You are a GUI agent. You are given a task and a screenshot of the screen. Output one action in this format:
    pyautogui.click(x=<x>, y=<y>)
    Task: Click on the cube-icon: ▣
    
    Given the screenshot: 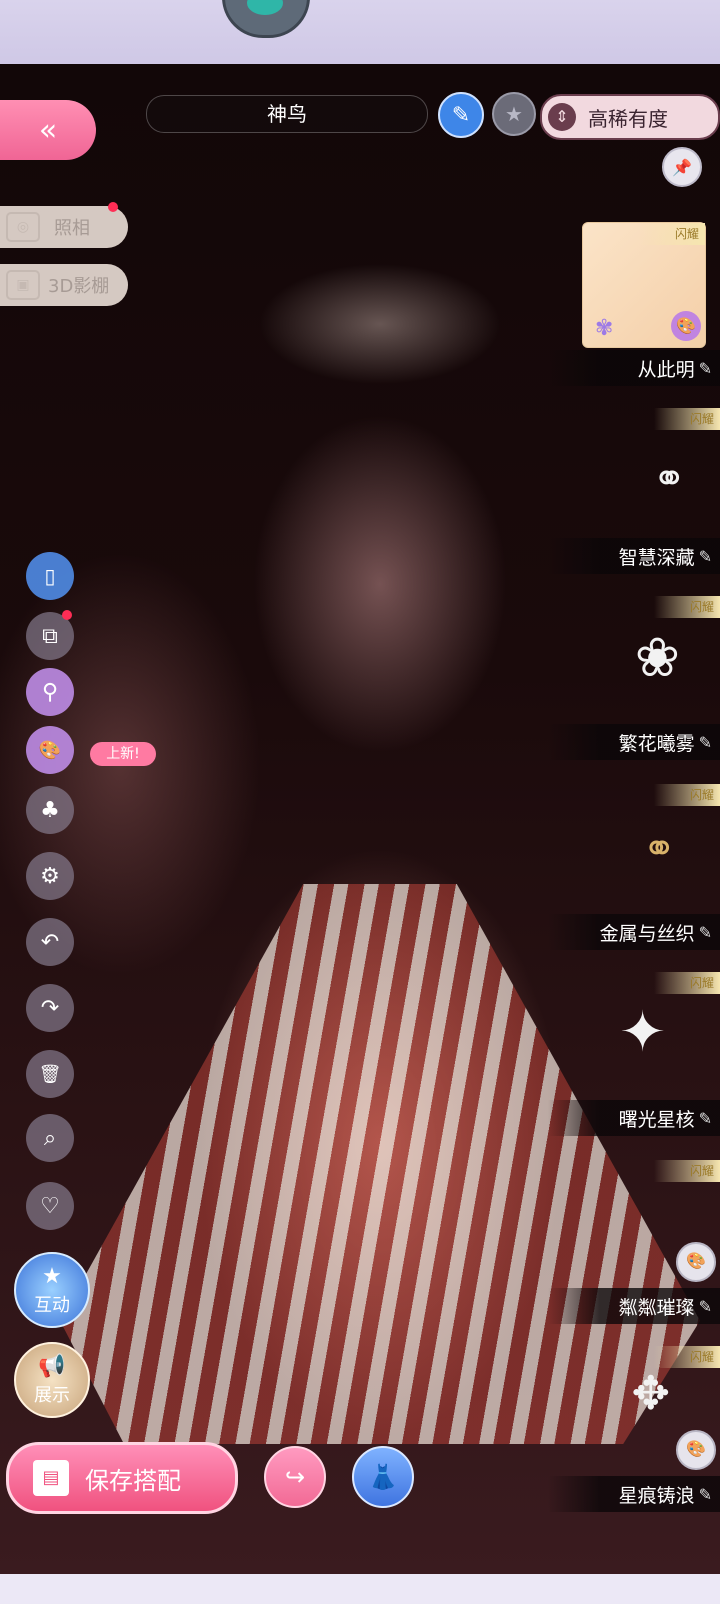 What is the action you would take?
    pyautogui.click(x=23, y=285)
    